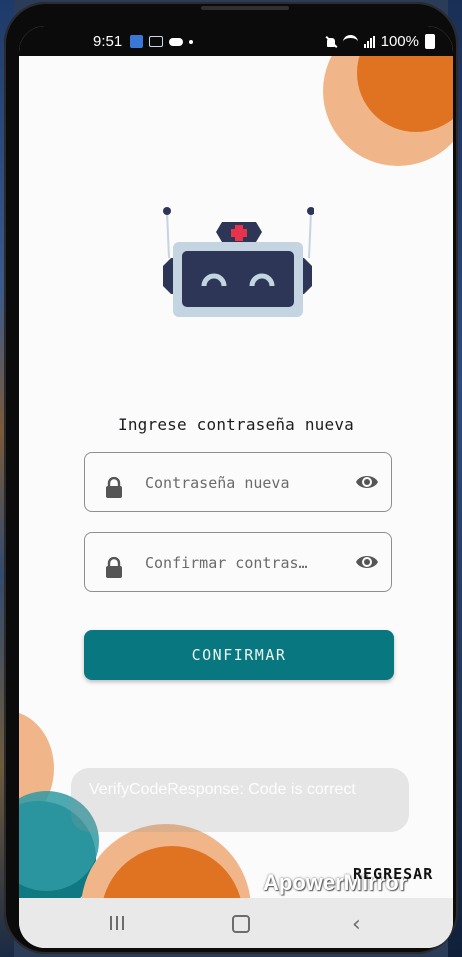  What do you see at coordinates (136, 41) in the screenshot?
I see `gallery-icon` at bounding box center [136, 41].